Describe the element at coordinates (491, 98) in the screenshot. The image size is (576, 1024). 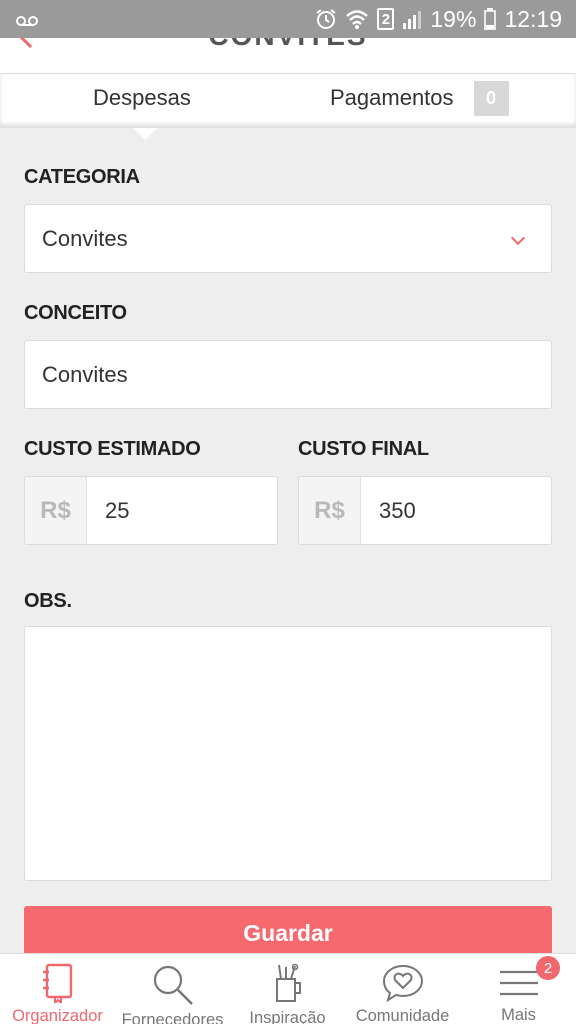
I see `pagamentos-count-badge: 0` at that location.